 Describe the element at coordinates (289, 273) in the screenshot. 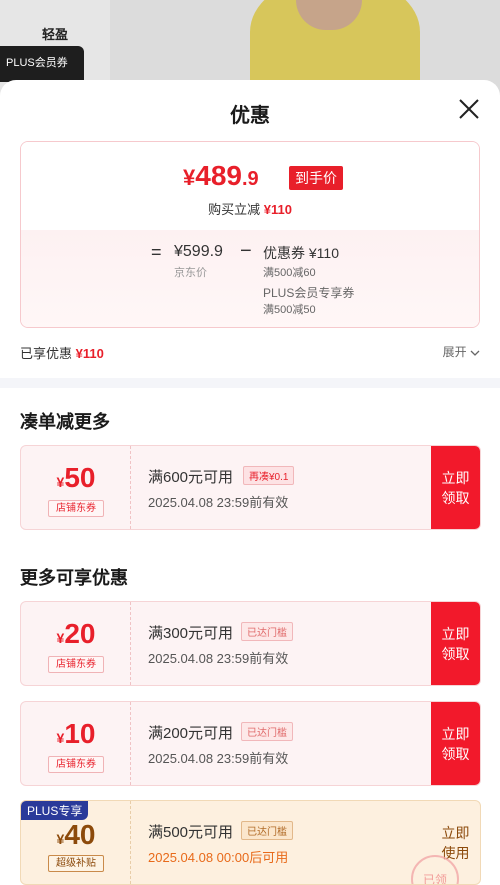

I see `coupon-rule-1: 满500减60` at that location.